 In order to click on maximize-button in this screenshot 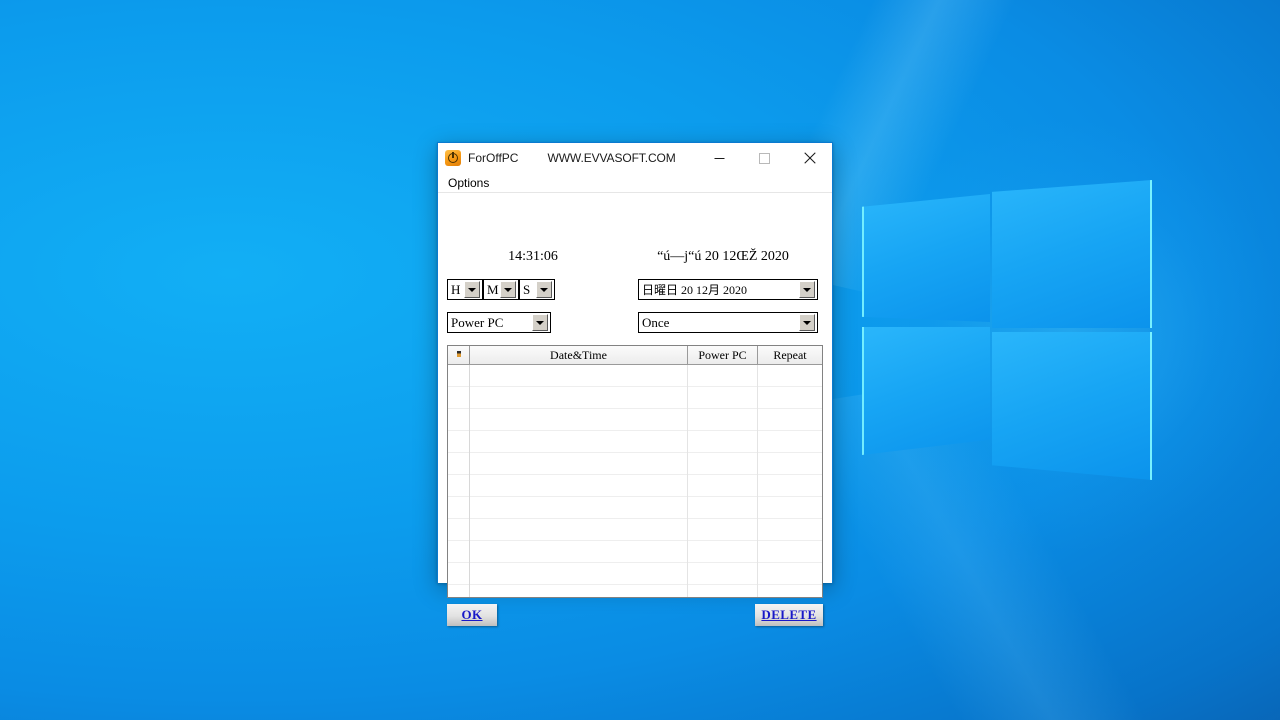, I will do `click(764, 158)`.